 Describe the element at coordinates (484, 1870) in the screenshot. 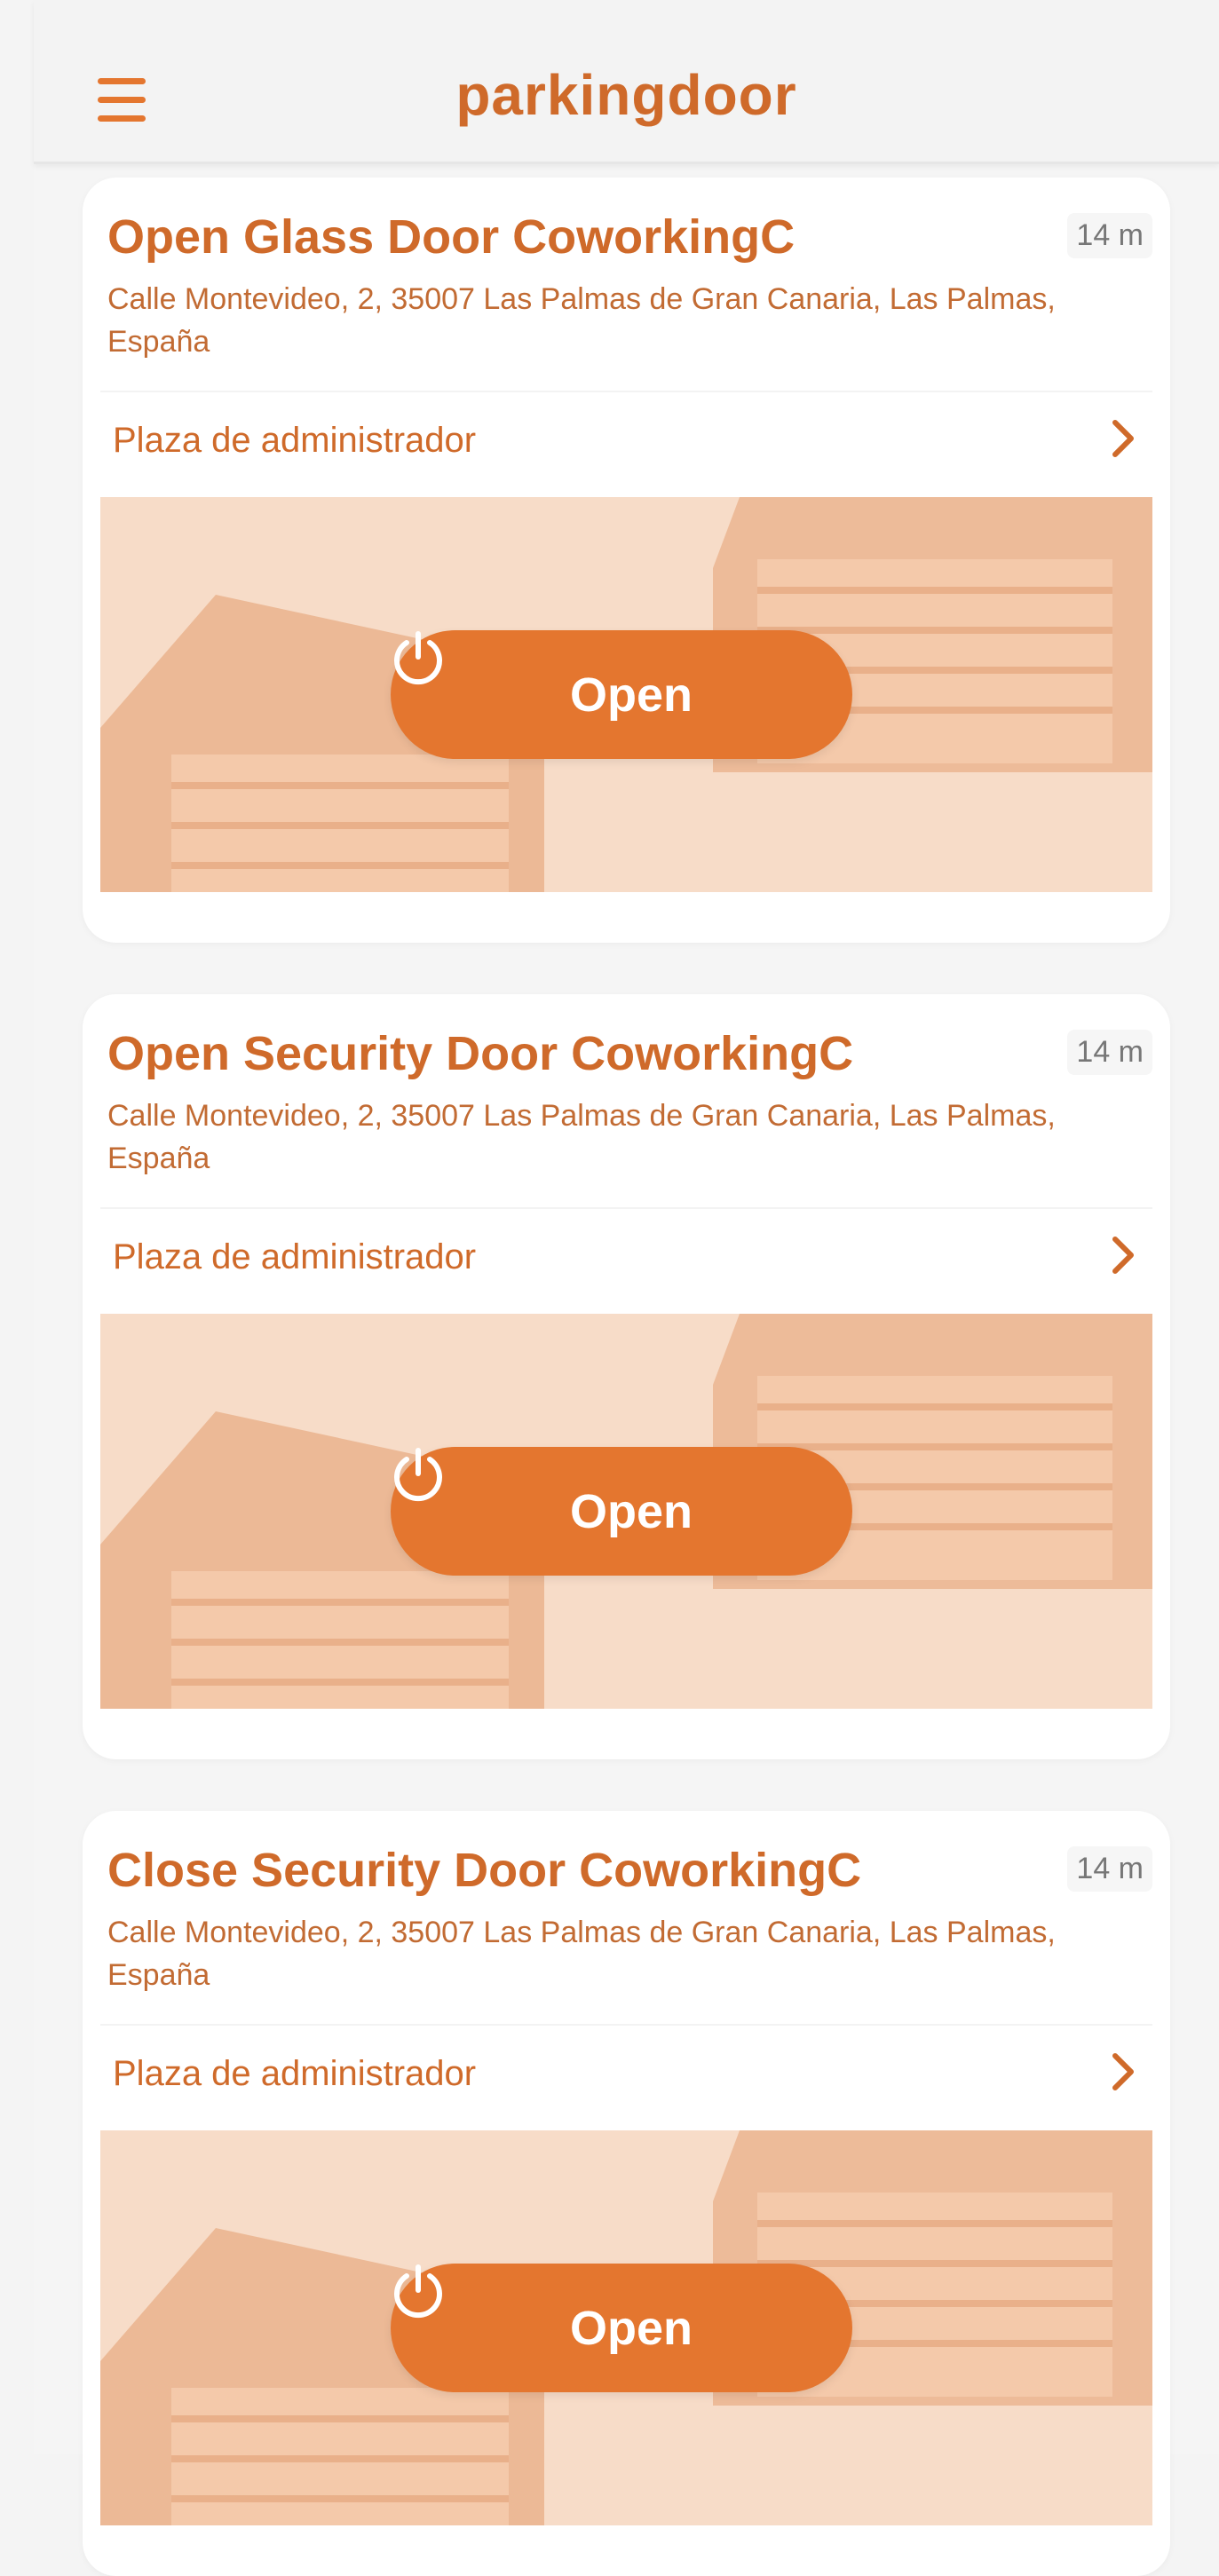

I see `door-title: Close Security Door CoworkingC` at that location.